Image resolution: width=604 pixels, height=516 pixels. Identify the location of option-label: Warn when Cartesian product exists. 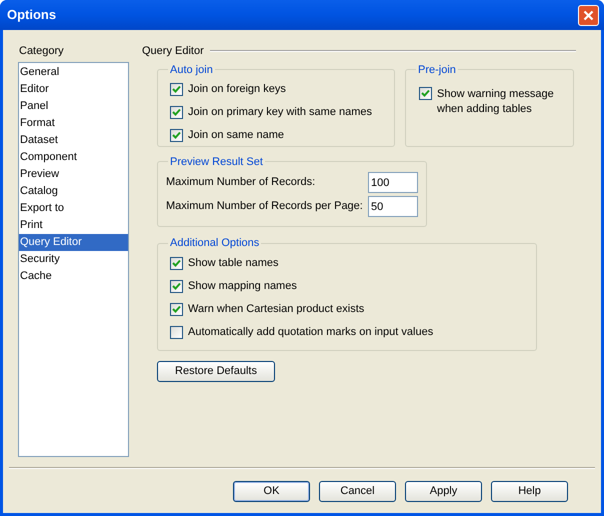
(276, 309).